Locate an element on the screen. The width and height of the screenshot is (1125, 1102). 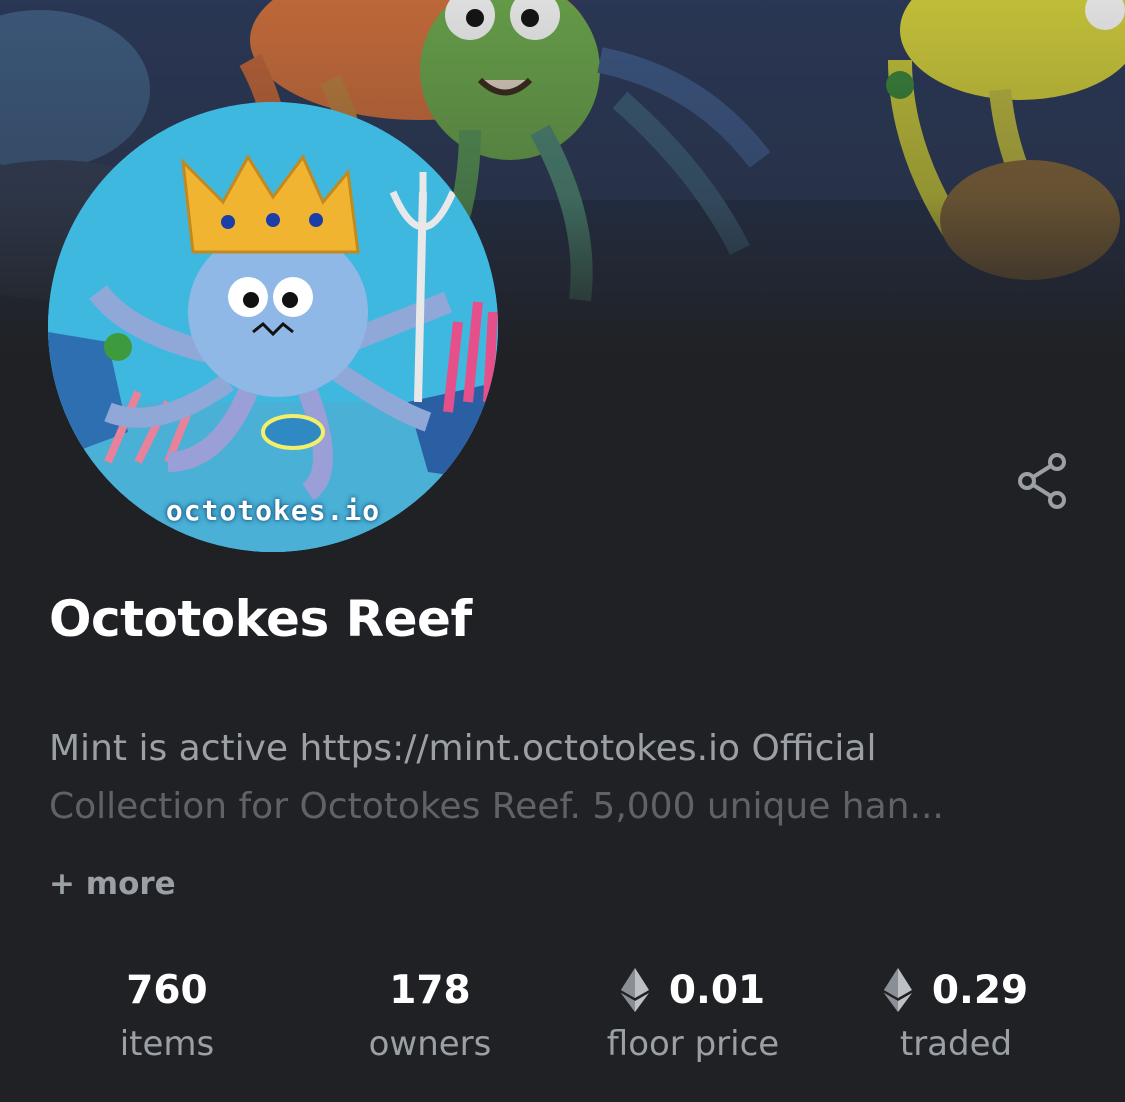
stat-floor-price: 0.01 floor price is located at coordinates (693, 1013).